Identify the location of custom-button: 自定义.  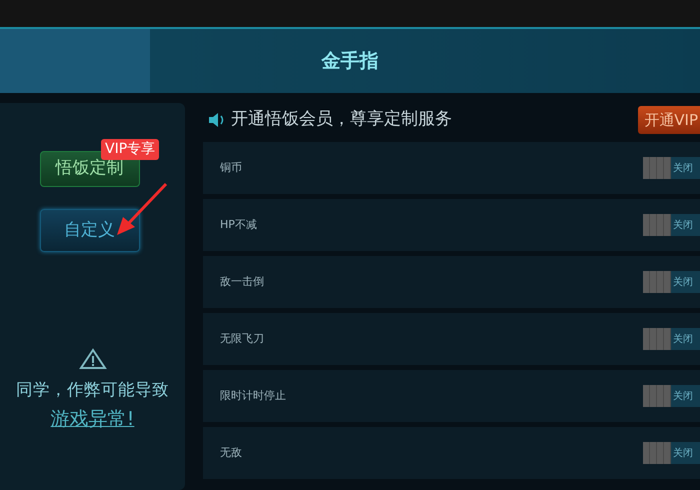
(90, 230).